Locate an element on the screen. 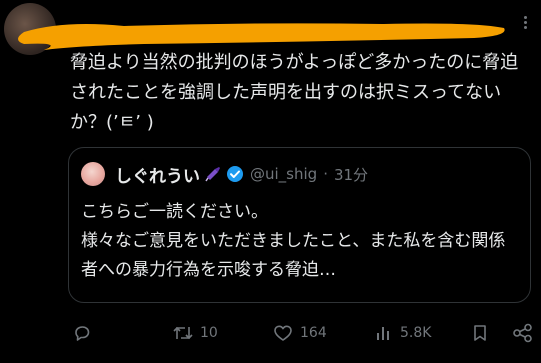 The width and height of the screenshot is (541, 363). retweet-count: 10 is located at coordinates (209, 333).